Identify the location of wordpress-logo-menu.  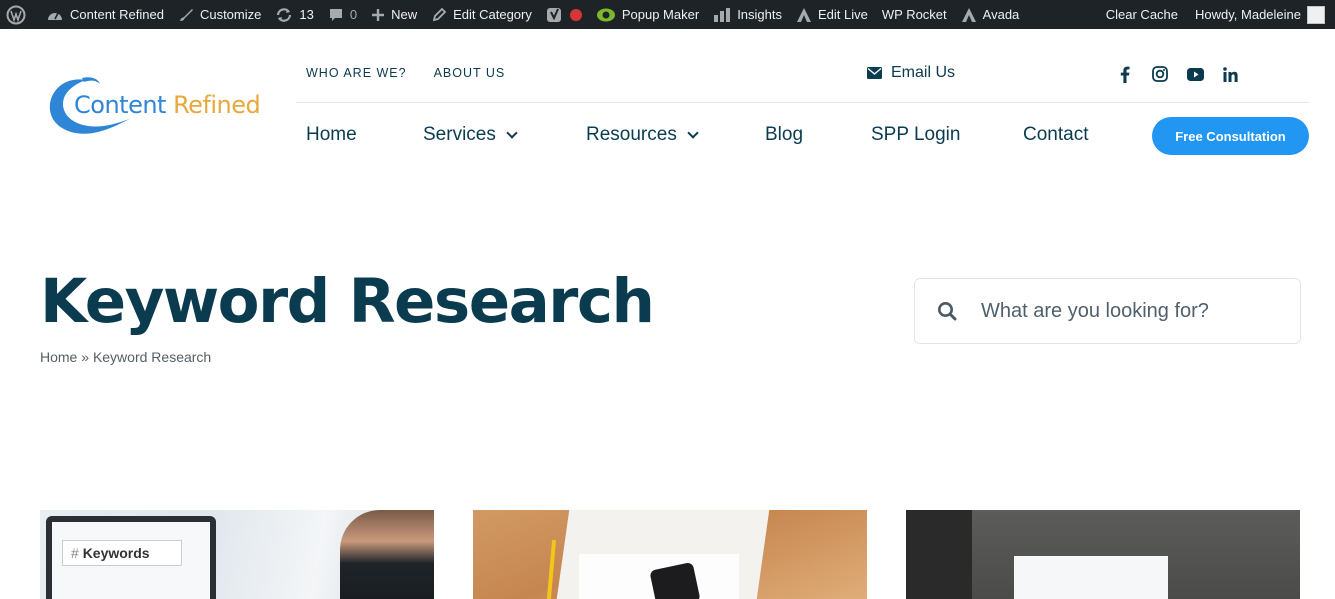
(19, 14).